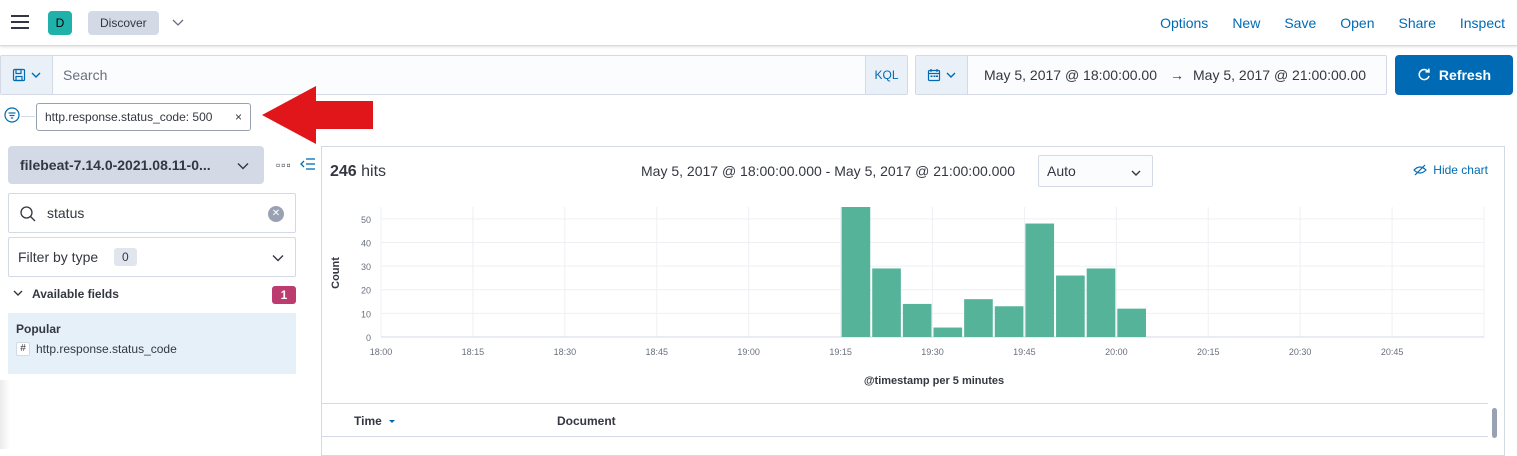 The height and width of the screenshot is (456, 1517). What do you see at coordinates (358, 172) in the screenshot?
I see `hits-counter: 246 hits` at bounding box center [358, 172].